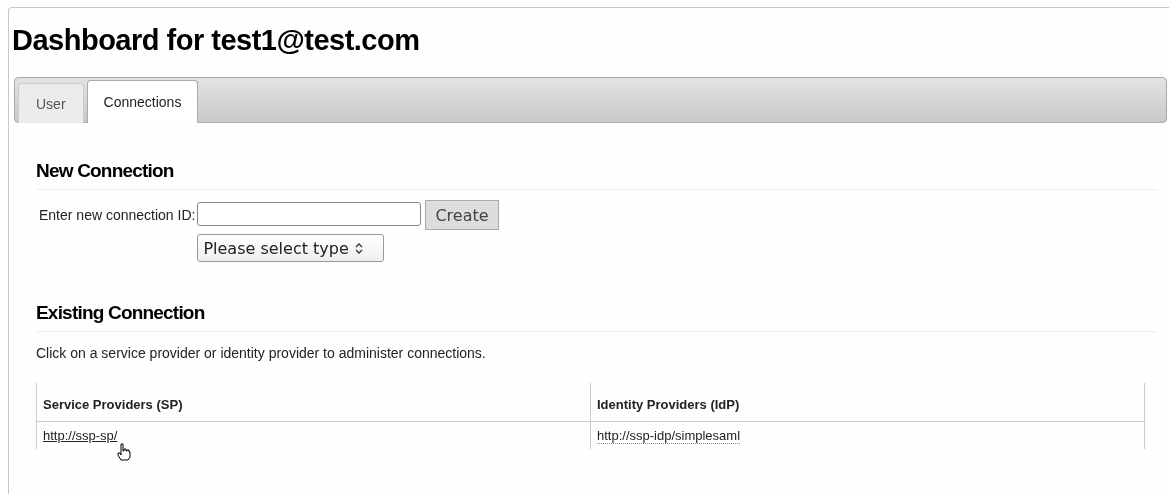 This screenshot has width=1169, height=494. What do you see at coordinates (261, 354) in the screenshot?
I see `description-text: Click on a service provider or identity provider to administer connections.` at bounding box center [261, 354].